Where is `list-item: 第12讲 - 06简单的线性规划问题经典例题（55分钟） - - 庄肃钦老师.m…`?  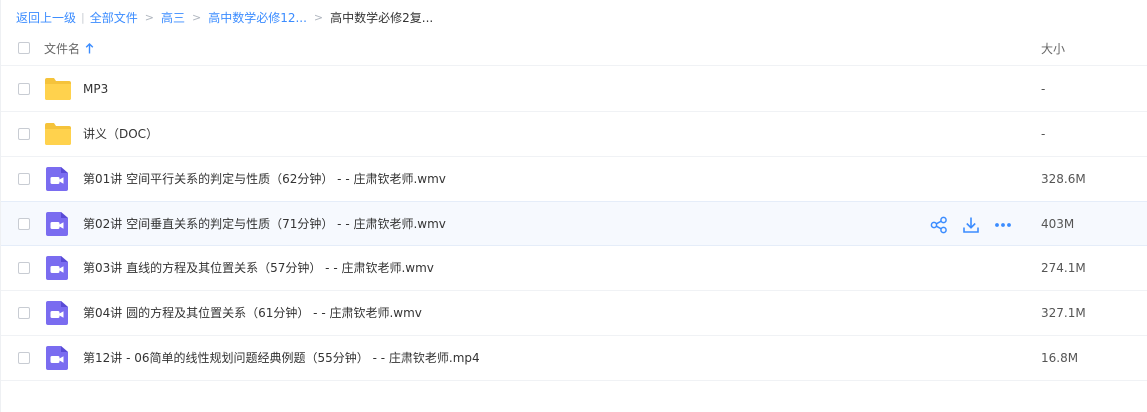 list-item: 第12讲 - 06简单的线性规划问题经典例题（55分钟） - - 庄肃钦老师.m… is located at coordinates (574, 358).